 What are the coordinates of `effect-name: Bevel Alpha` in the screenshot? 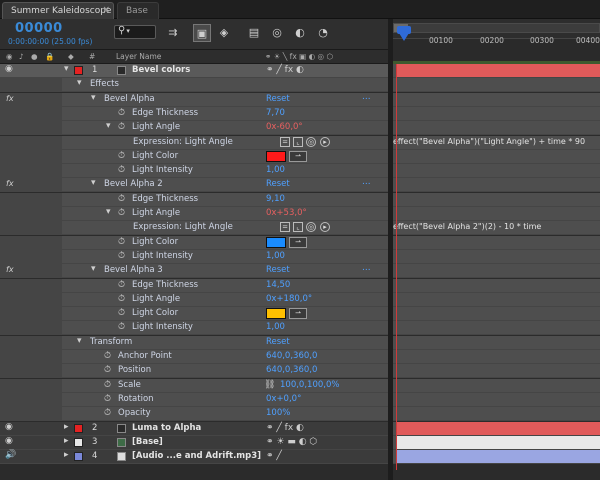 It's located at (129, 99).